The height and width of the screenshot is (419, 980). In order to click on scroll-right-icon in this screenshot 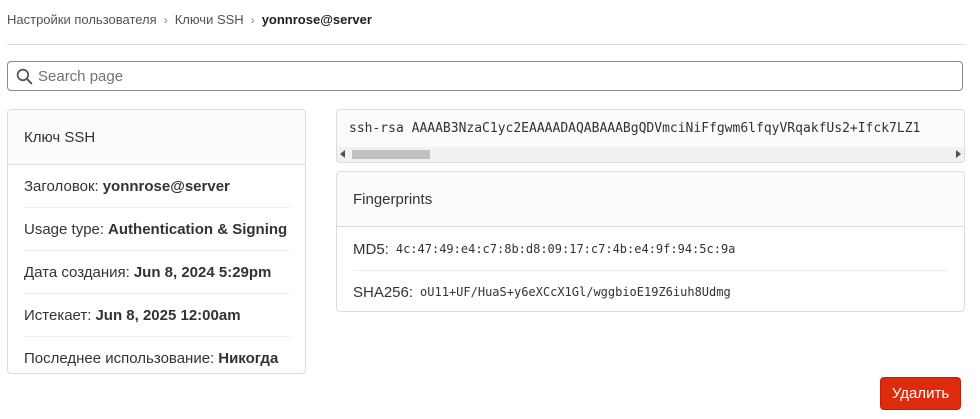, I will do `click(958, 154)`.